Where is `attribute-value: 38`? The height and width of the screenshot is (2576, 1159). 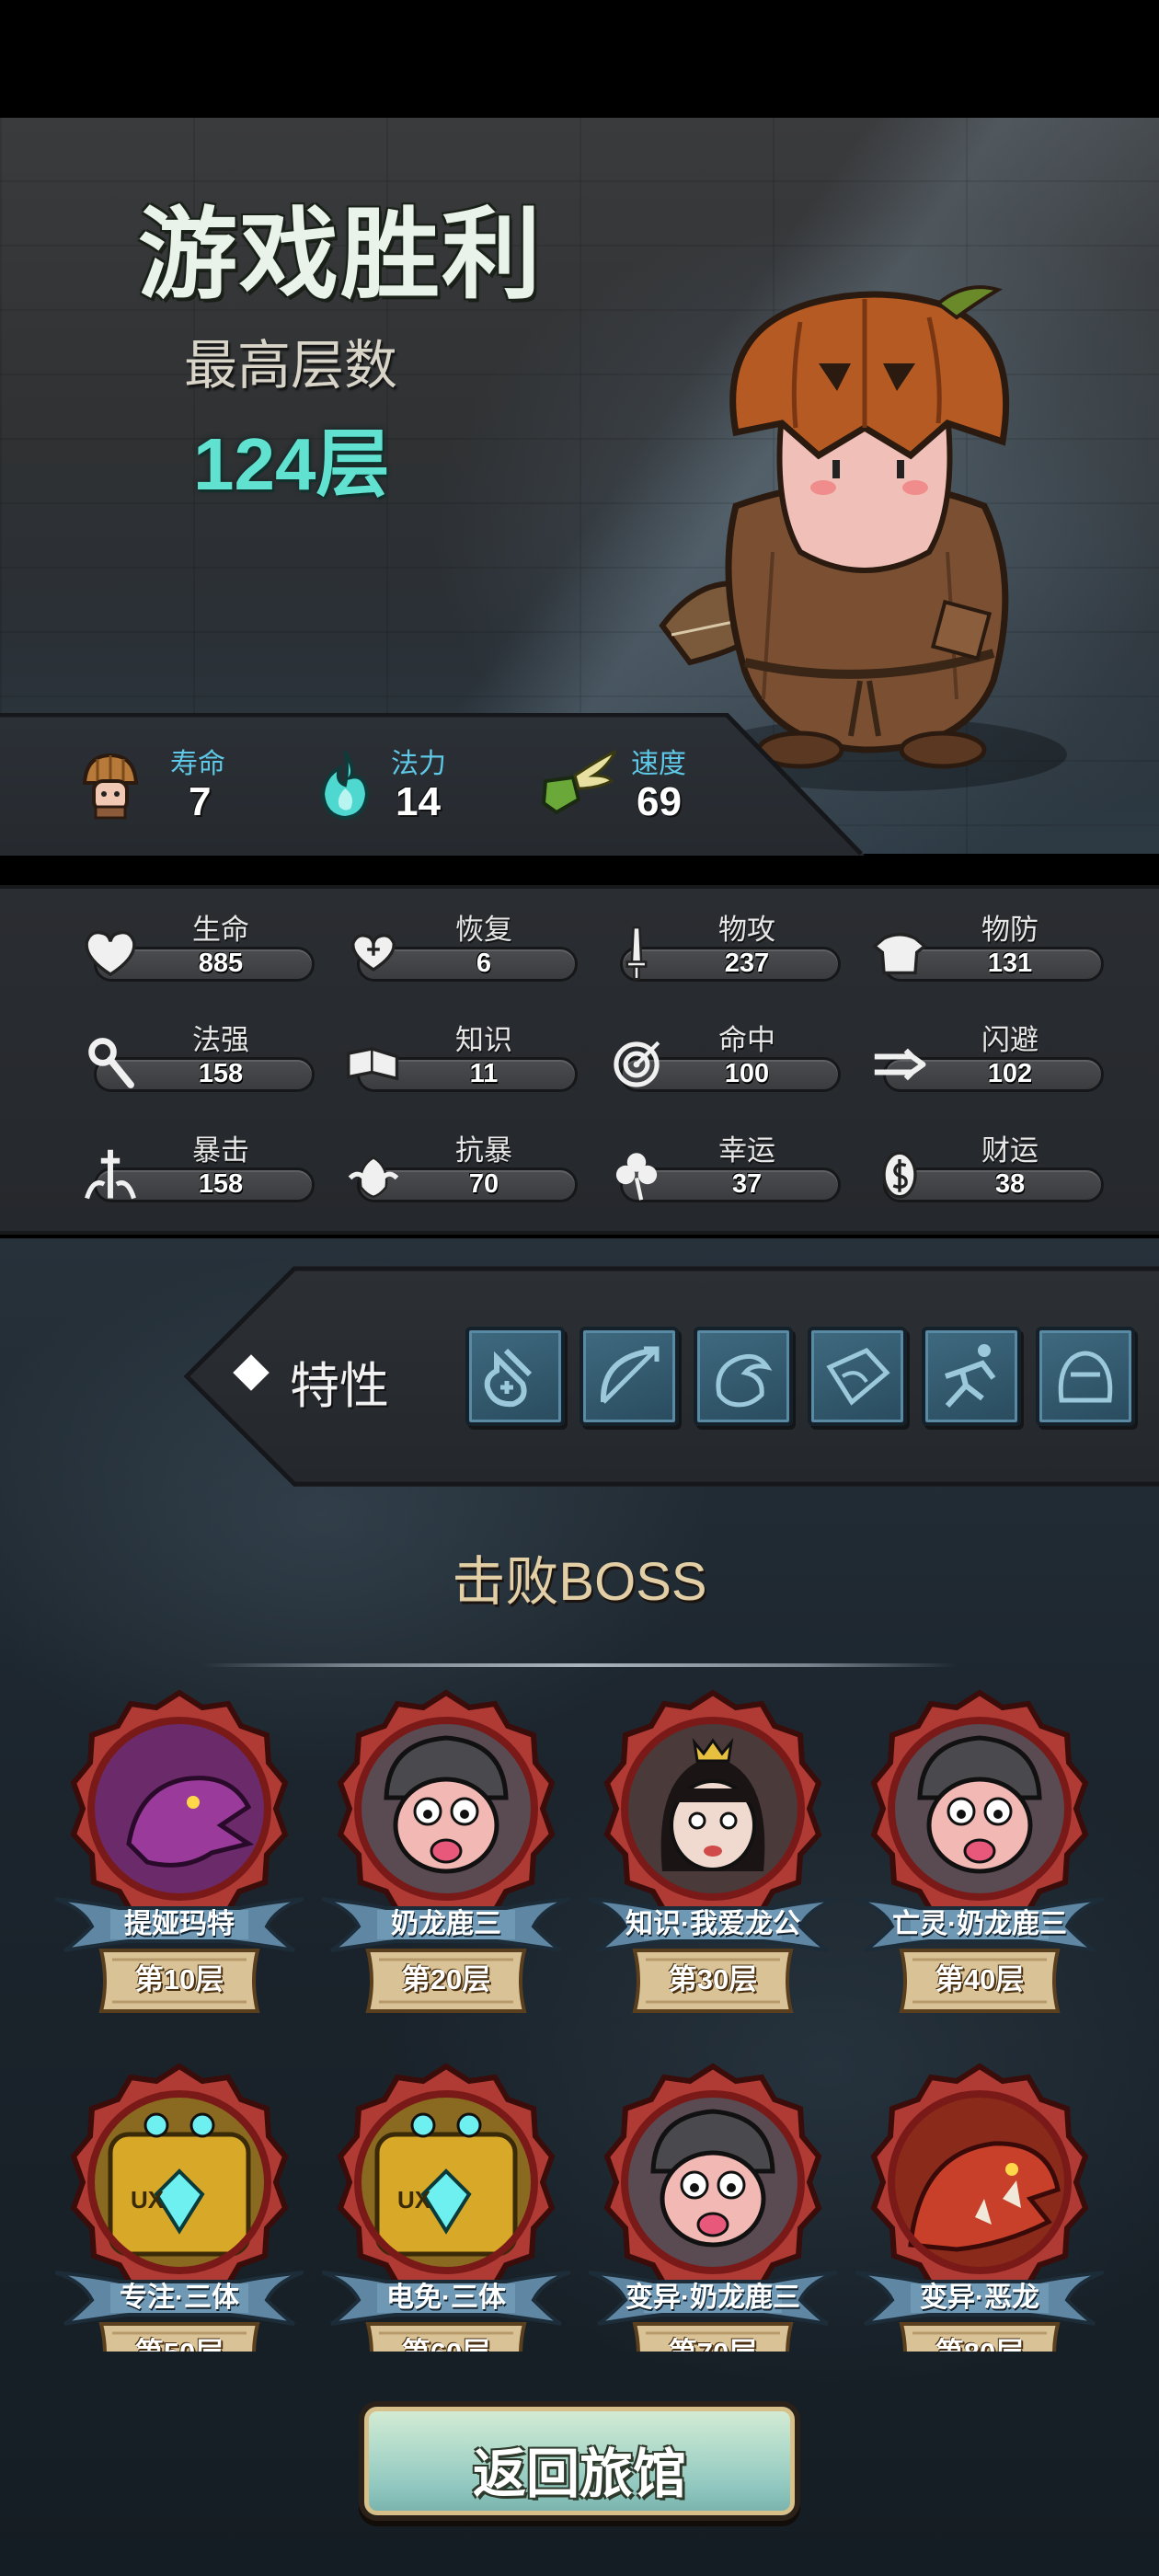
attribute-value: 38 is located at coordinates (1010, 1184).